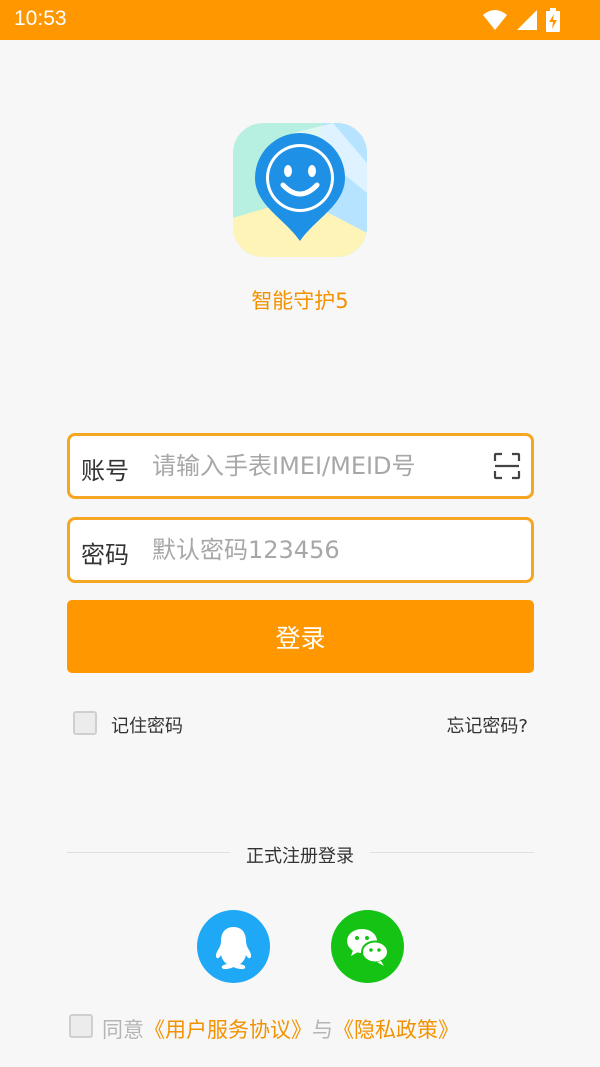 This screenshot has width=600, height=1067. I want to click on wechat-login-button, so click(367, 946).